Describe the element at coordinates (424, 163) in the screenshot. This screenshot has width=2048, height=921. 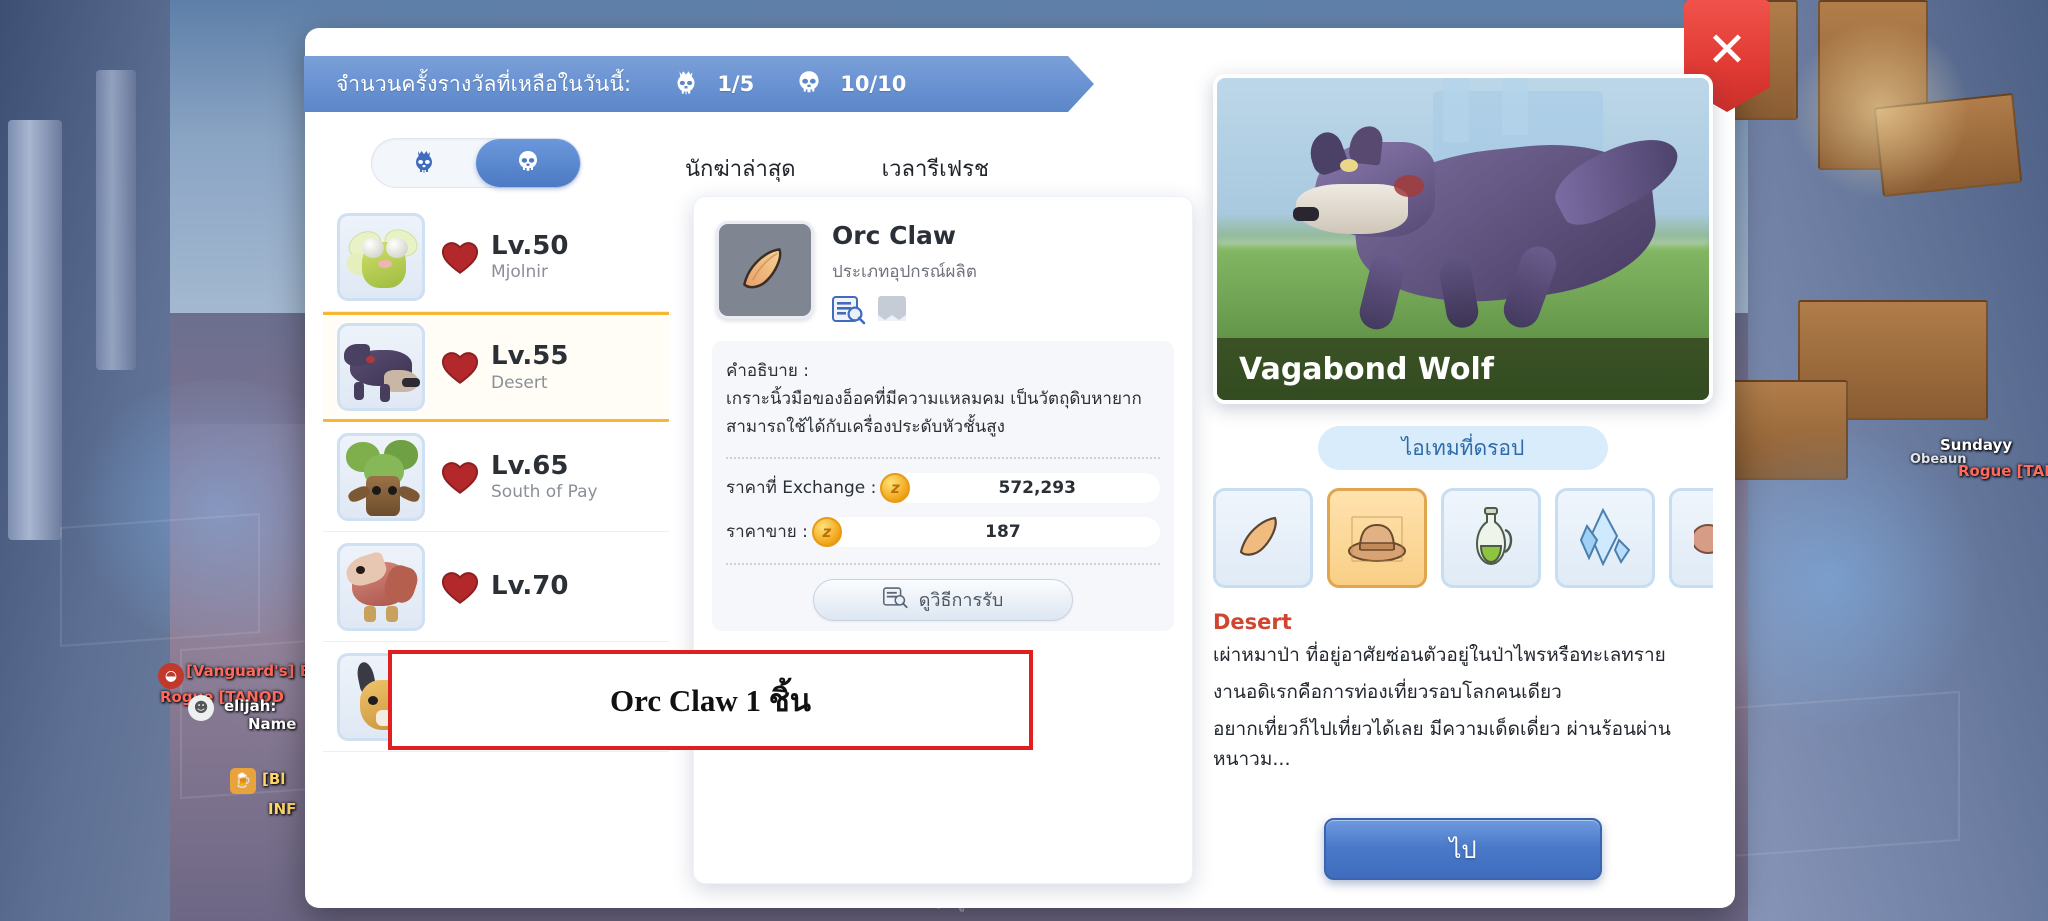
I see `toggle-mvp` at that location.